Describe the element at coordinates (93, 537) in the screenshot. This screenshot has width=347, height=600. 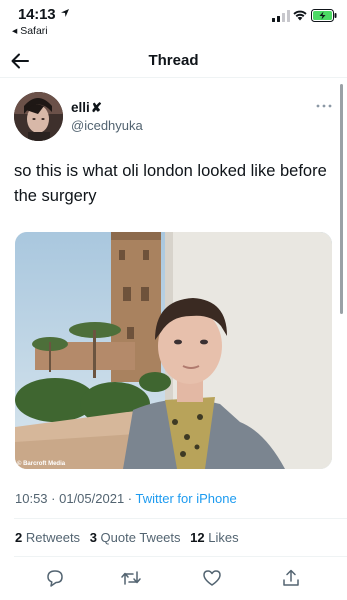
I see `quotes-count: 3` at that location.